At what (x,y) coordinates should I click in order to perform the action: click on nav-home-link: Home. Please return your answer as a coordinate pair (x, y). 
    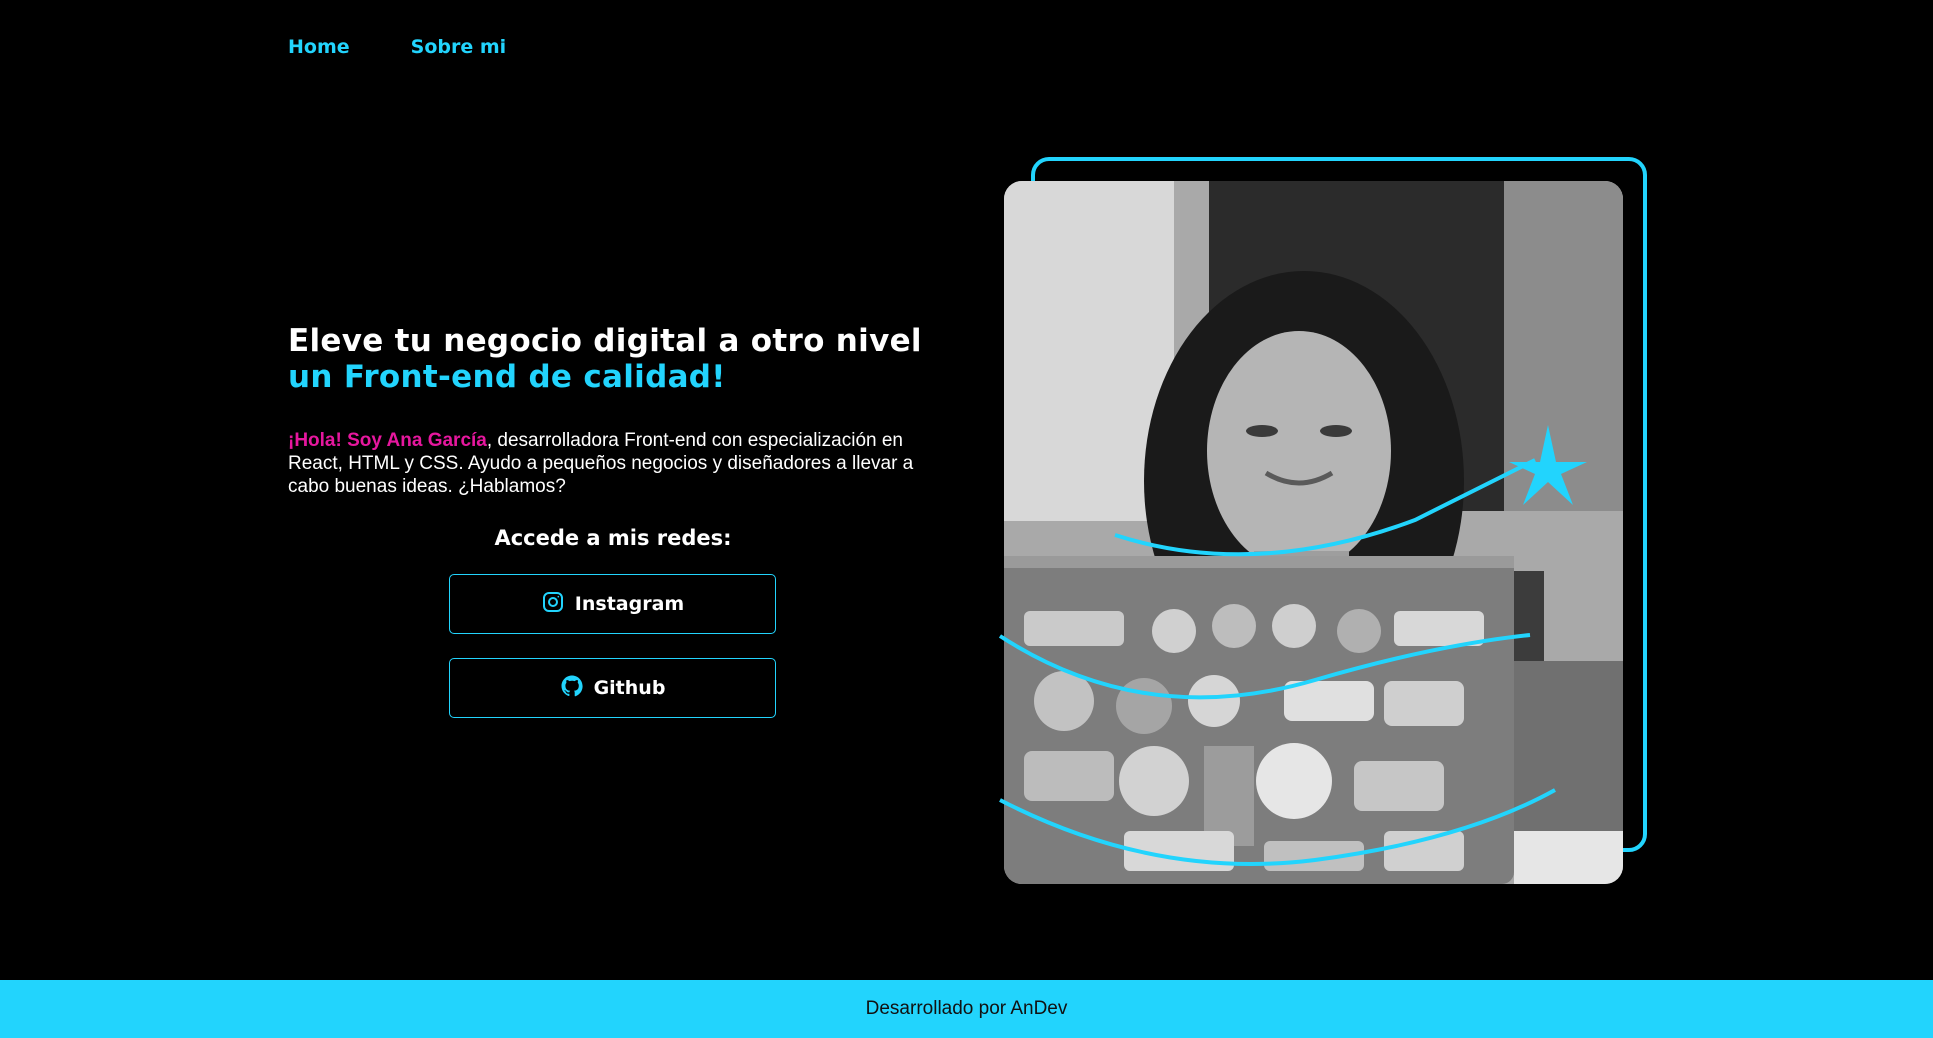
    Looking at the image, I should click on (319, 47).